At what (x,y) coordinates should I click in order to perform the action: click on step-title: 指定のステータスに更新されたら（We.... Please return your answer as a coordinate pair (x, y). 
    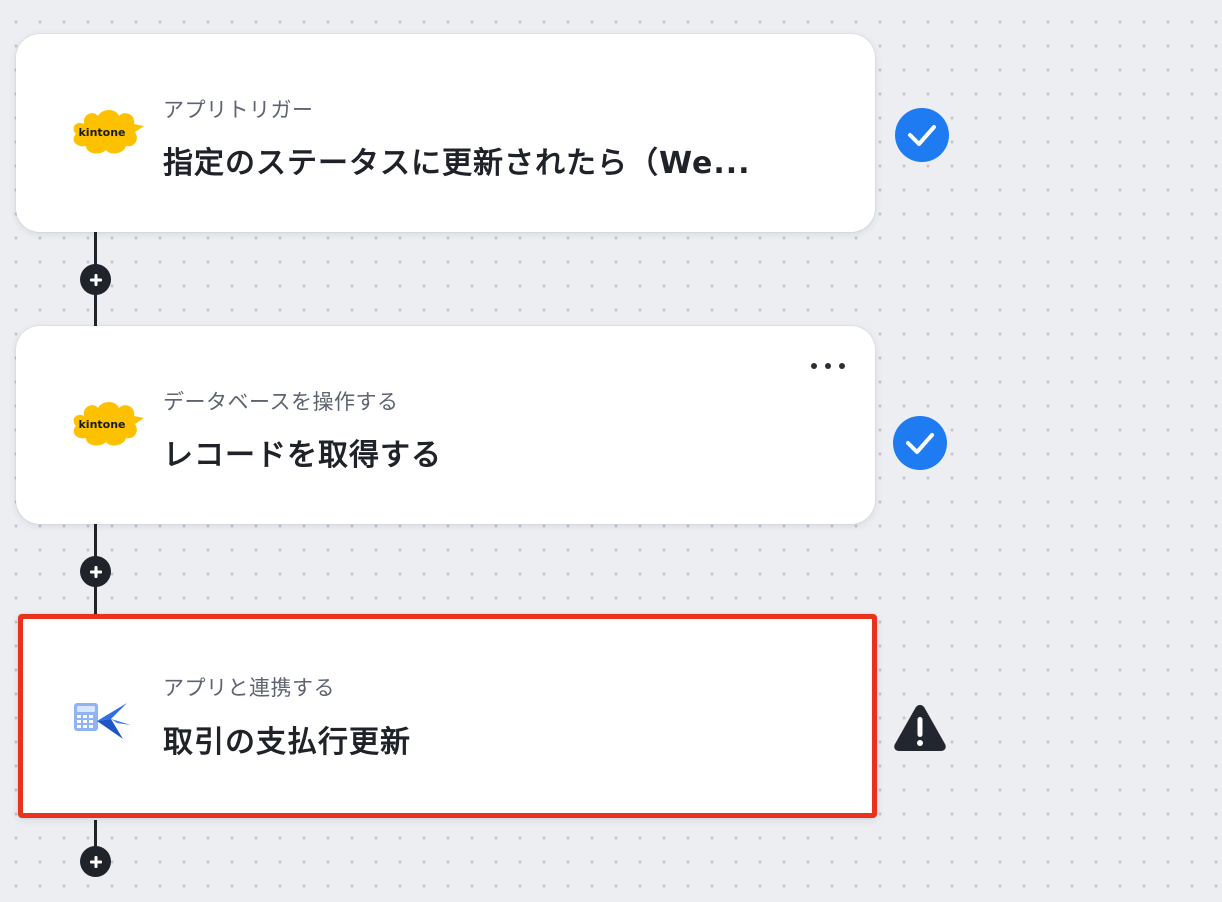
    Looking at the image, I should click on (457, 163).